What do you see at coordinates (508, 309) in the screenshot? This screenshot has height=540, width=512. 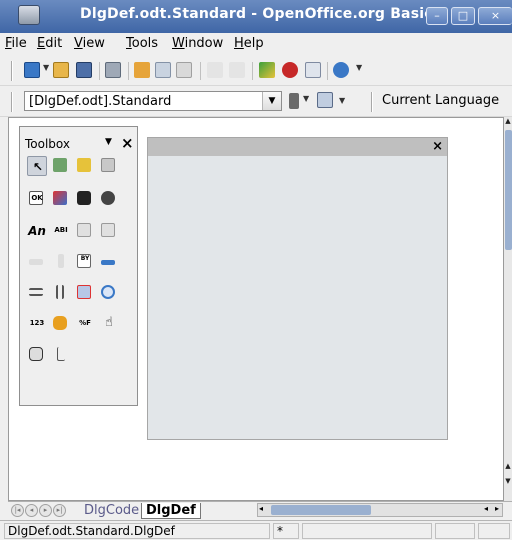 I see `vertical-scrollbar: ▲ ▲ ▼` at bounding box center [508, 309].